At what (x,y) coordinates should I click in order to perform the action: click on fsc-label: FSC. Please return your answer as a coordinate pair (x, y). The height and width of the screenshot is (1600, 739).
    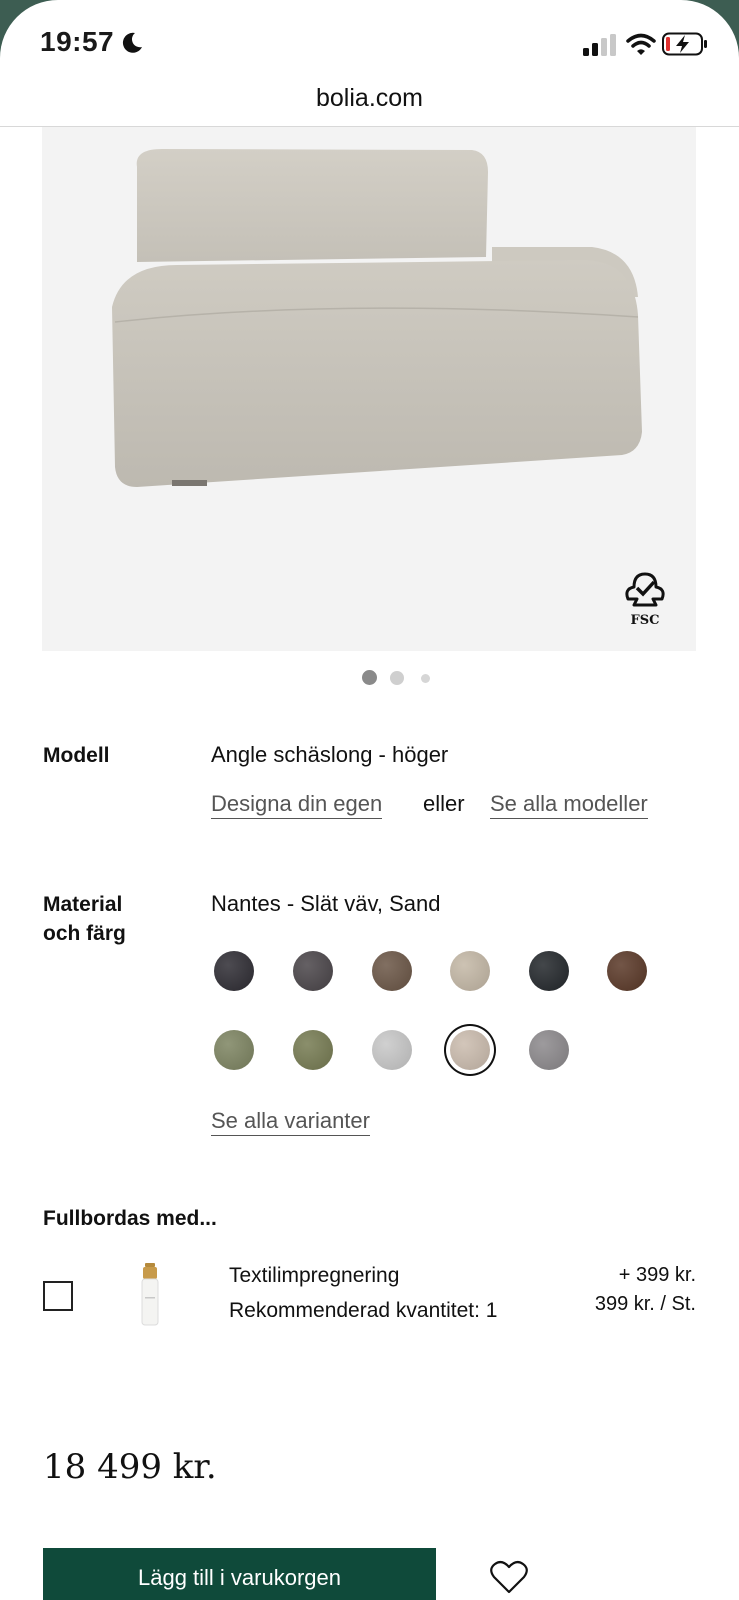
    Looking at the image, I should click on (645, 620).